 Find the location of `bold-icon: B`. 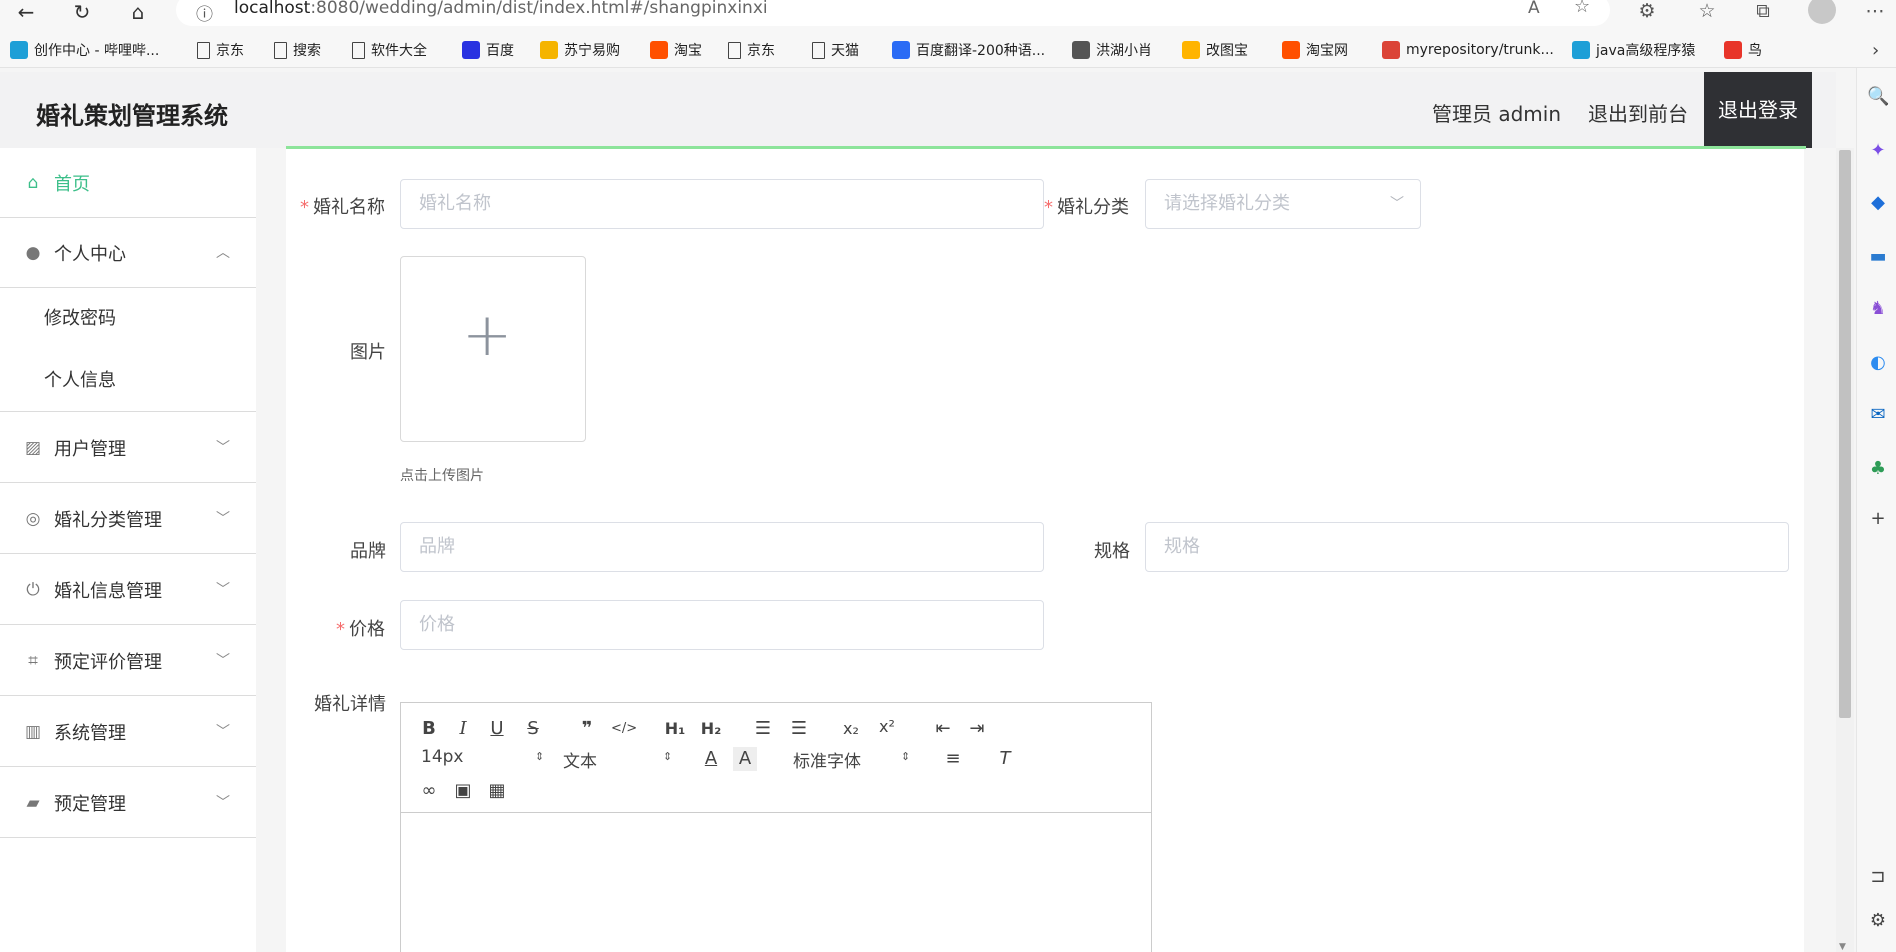

bold-icon: B is located at coordinates (429, 729).